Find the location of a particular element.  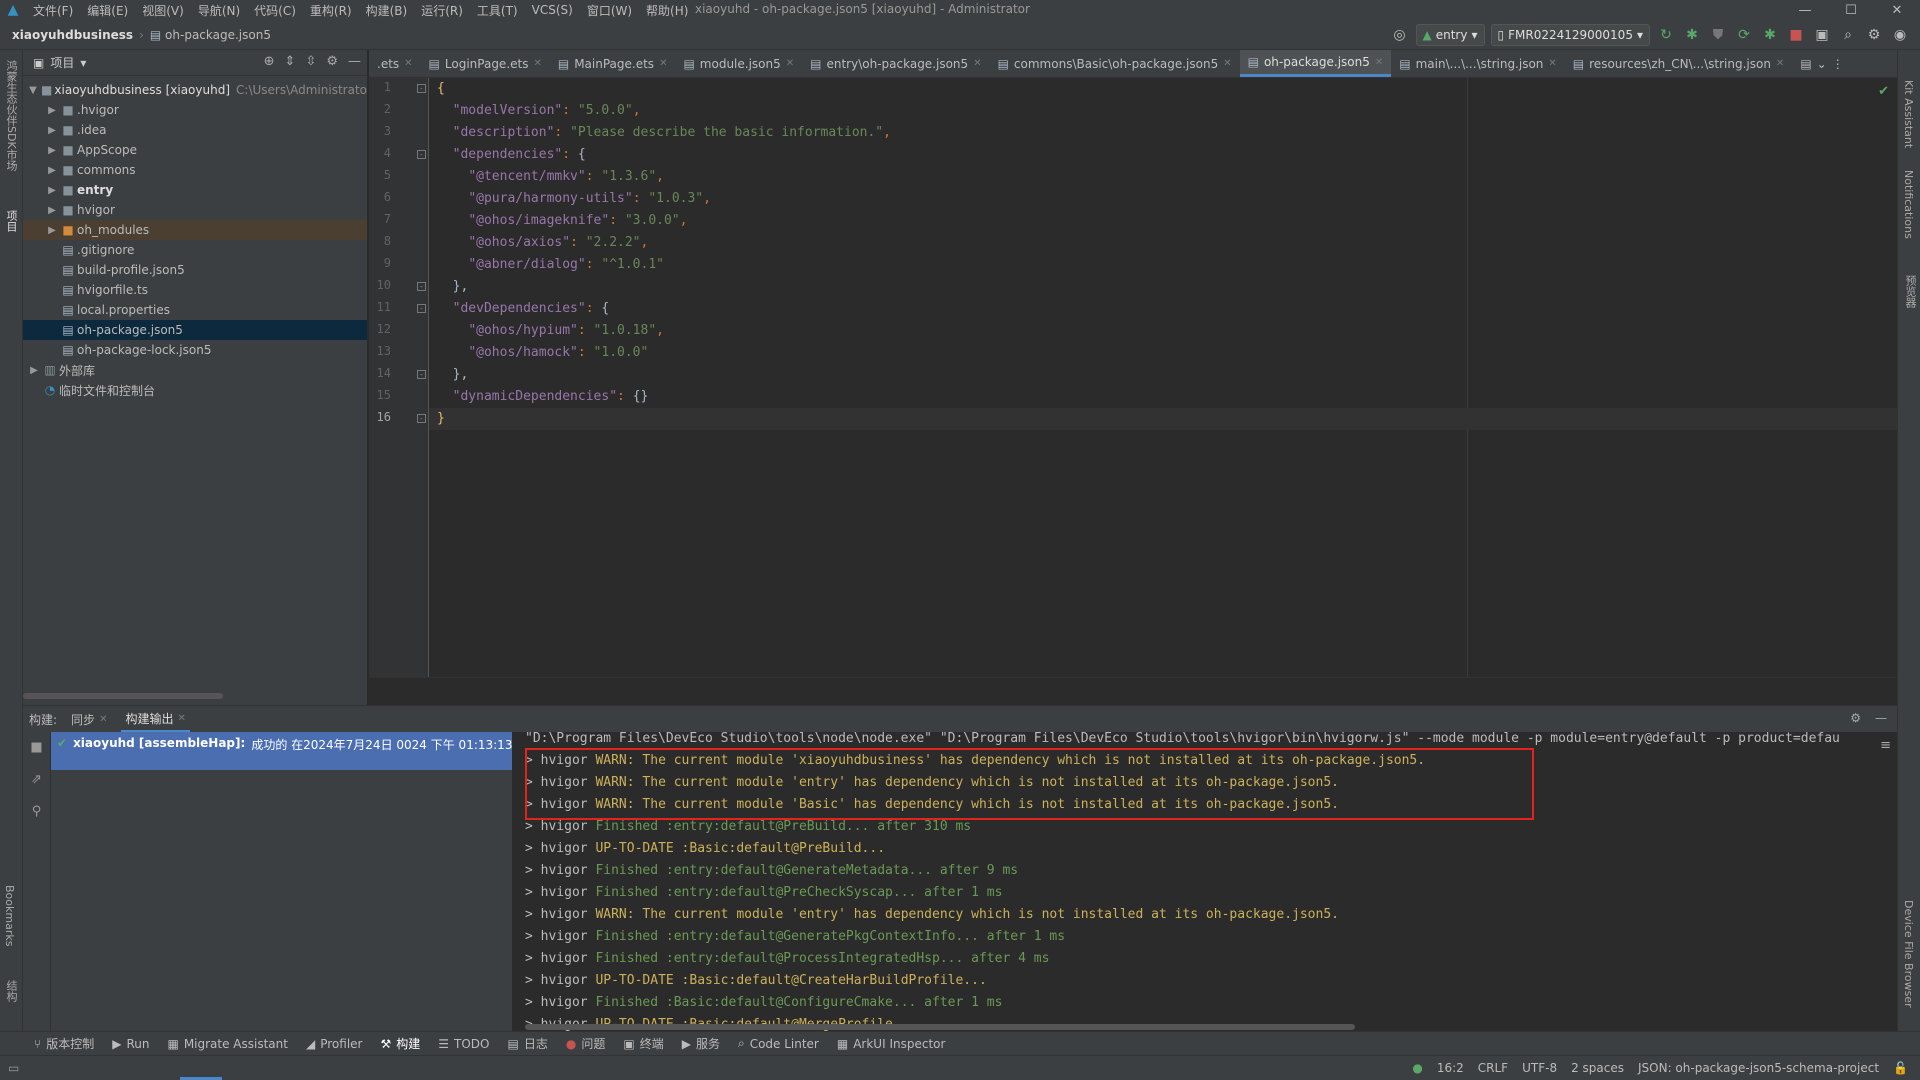

locate-icon: ⊕ is located at coordinates (269, 61).